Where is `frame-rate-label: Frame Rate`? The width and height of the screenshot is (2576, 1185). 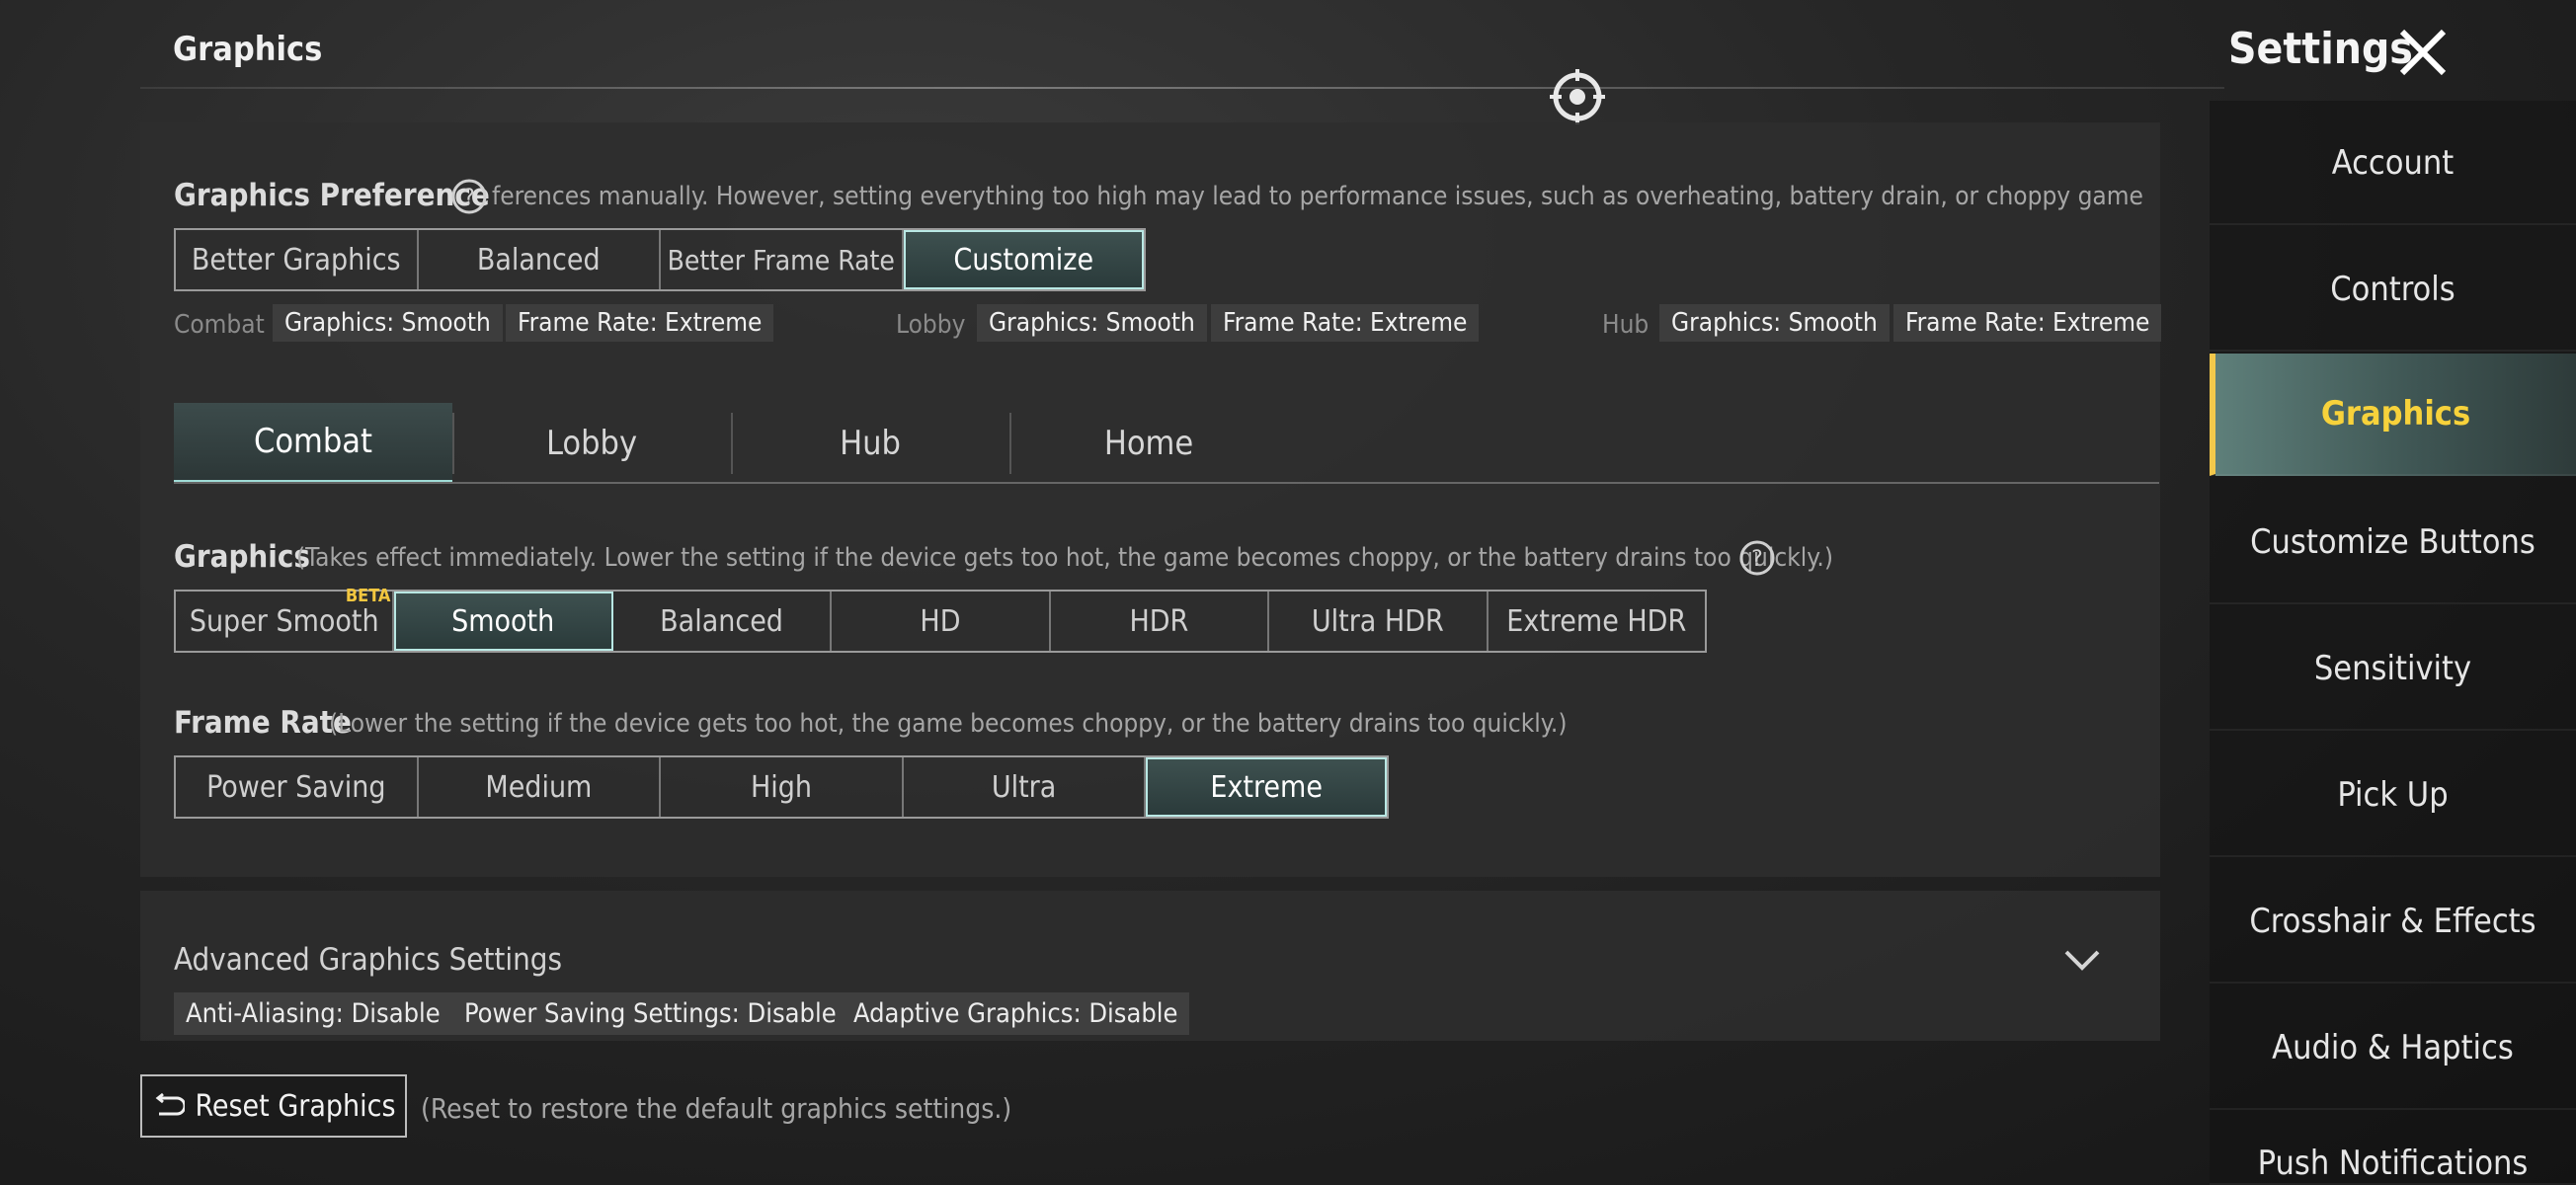
frame-rate-label: Frame Rate is located at coordinates (263, 723).